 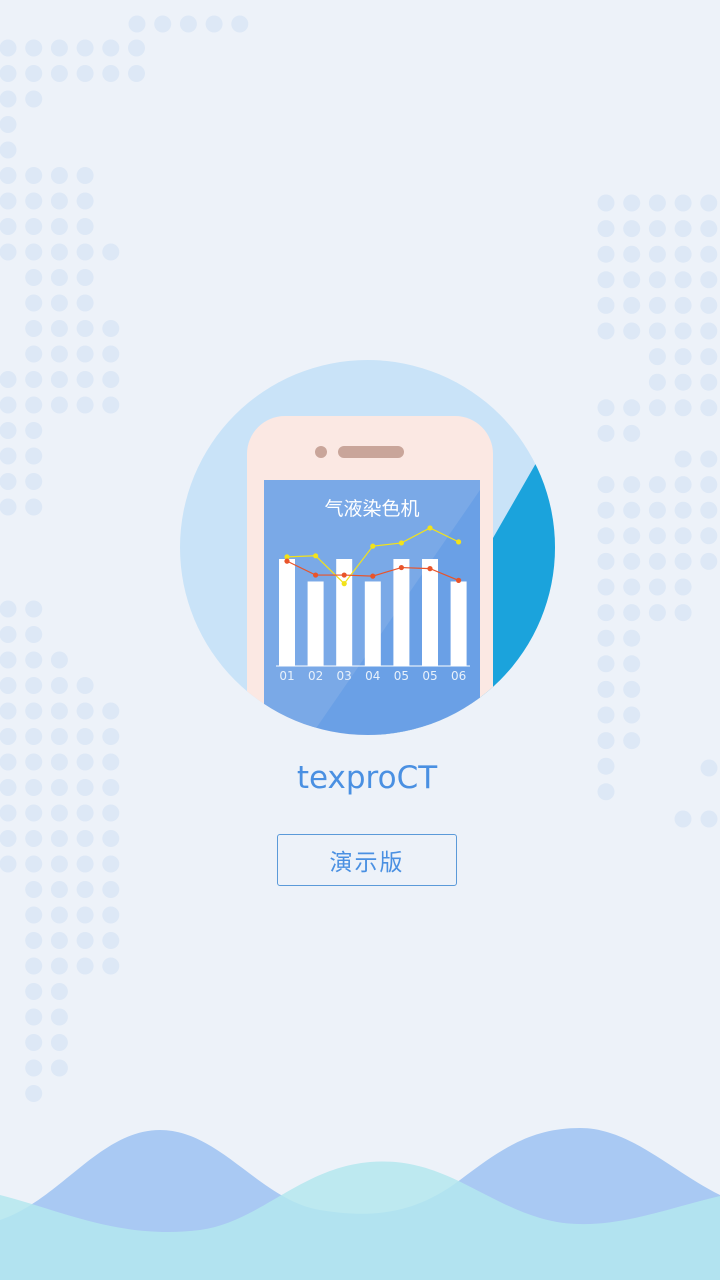 I want to click on phone-speaker, so click(x=371, y=452).